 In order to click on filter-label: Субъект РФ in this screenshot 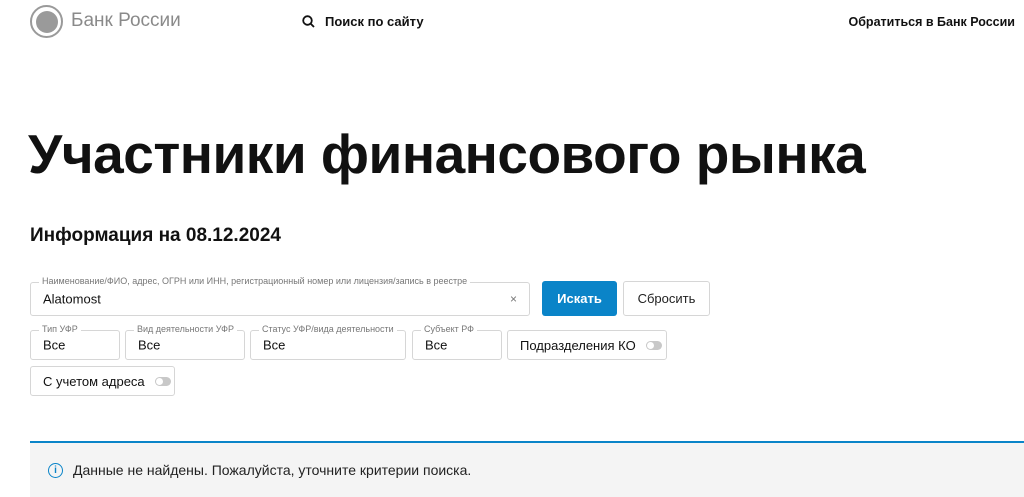, I will do `click(449, 329)`.